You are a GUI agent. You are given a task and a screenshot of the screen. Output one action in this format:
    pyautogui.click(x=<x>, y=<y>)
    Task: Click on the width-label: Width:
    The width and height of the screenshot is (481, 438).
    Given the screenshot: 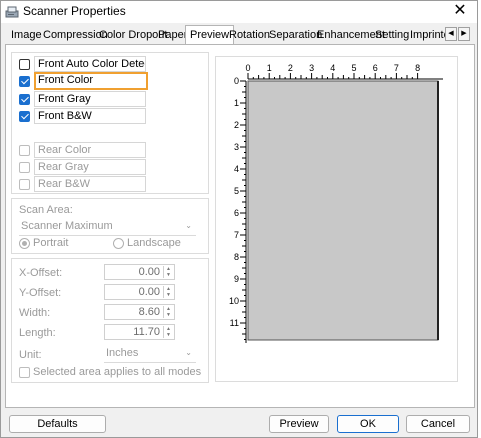 What is the action you would take?
    pyautogui.click(x=35, y=313)
    